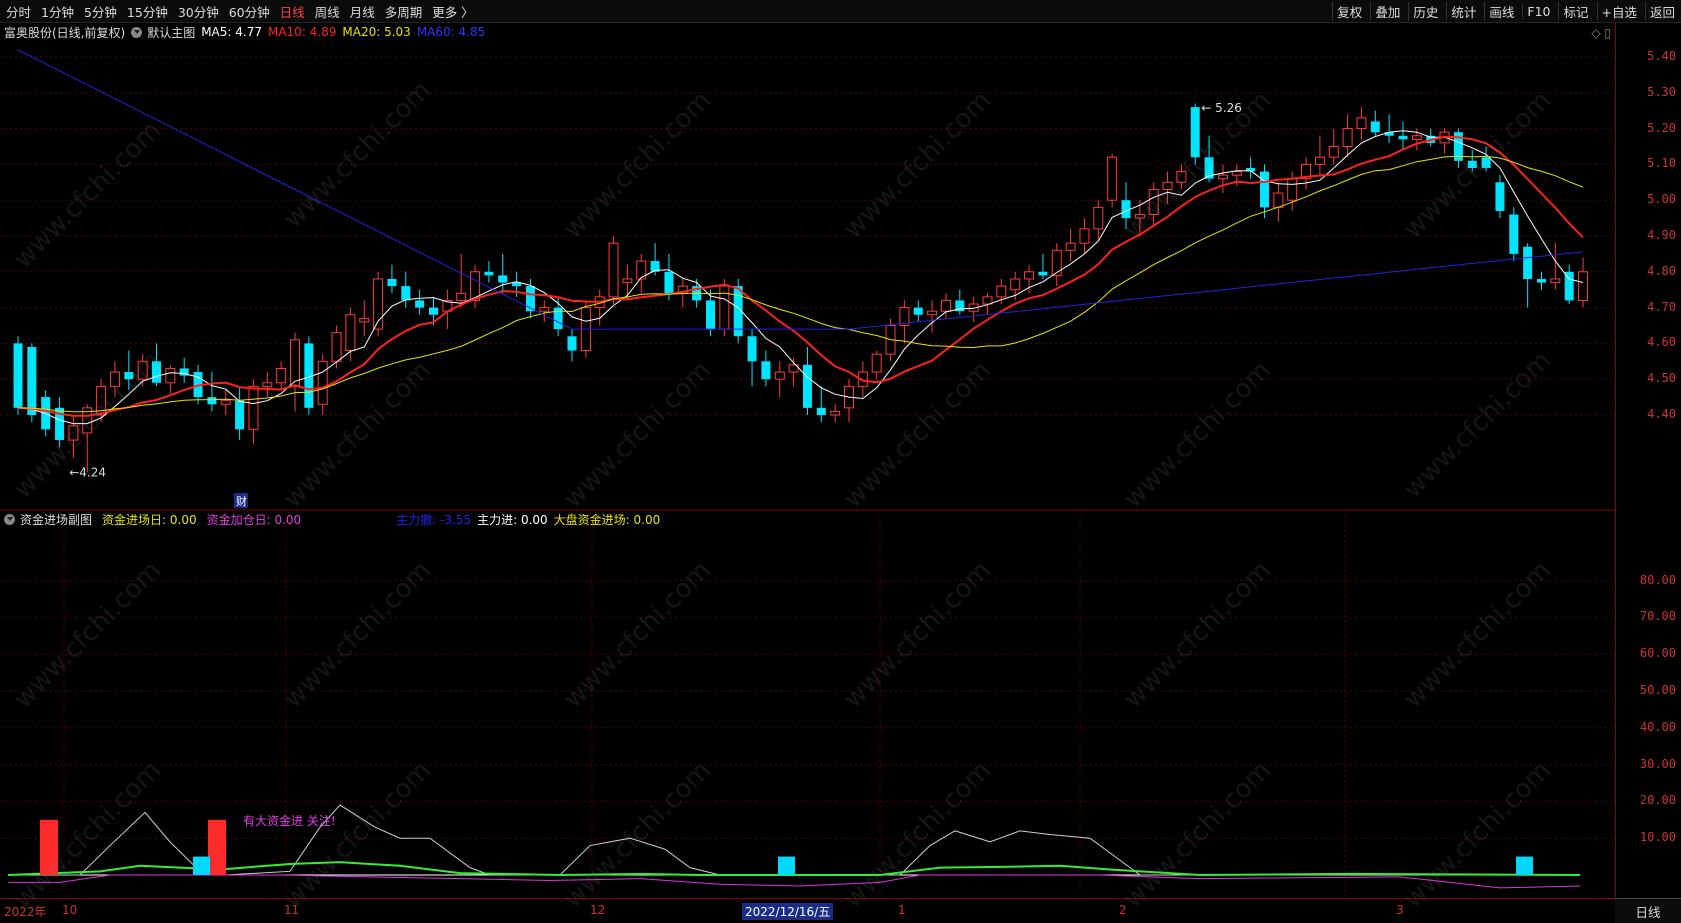  Describe the element at coordinates (1425, 11) in the screenshot. I see `tool-button-2: 历史` at that location.